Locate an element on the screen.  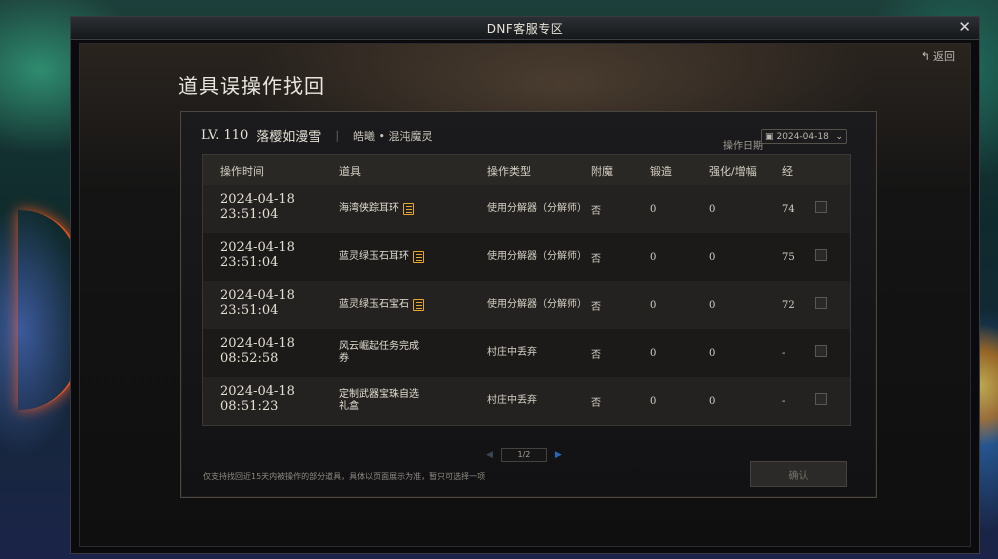
row-time-text: 08:52:58 is located at coordinates (249, 358).